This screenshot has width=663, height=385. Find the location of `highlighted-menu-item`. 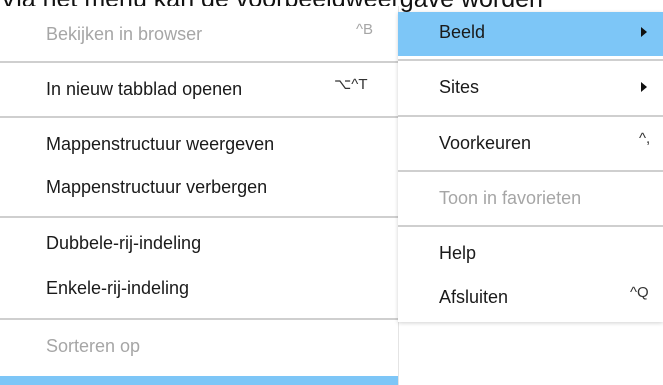

highlighted-menu-item is located at coordinates (199, 380).